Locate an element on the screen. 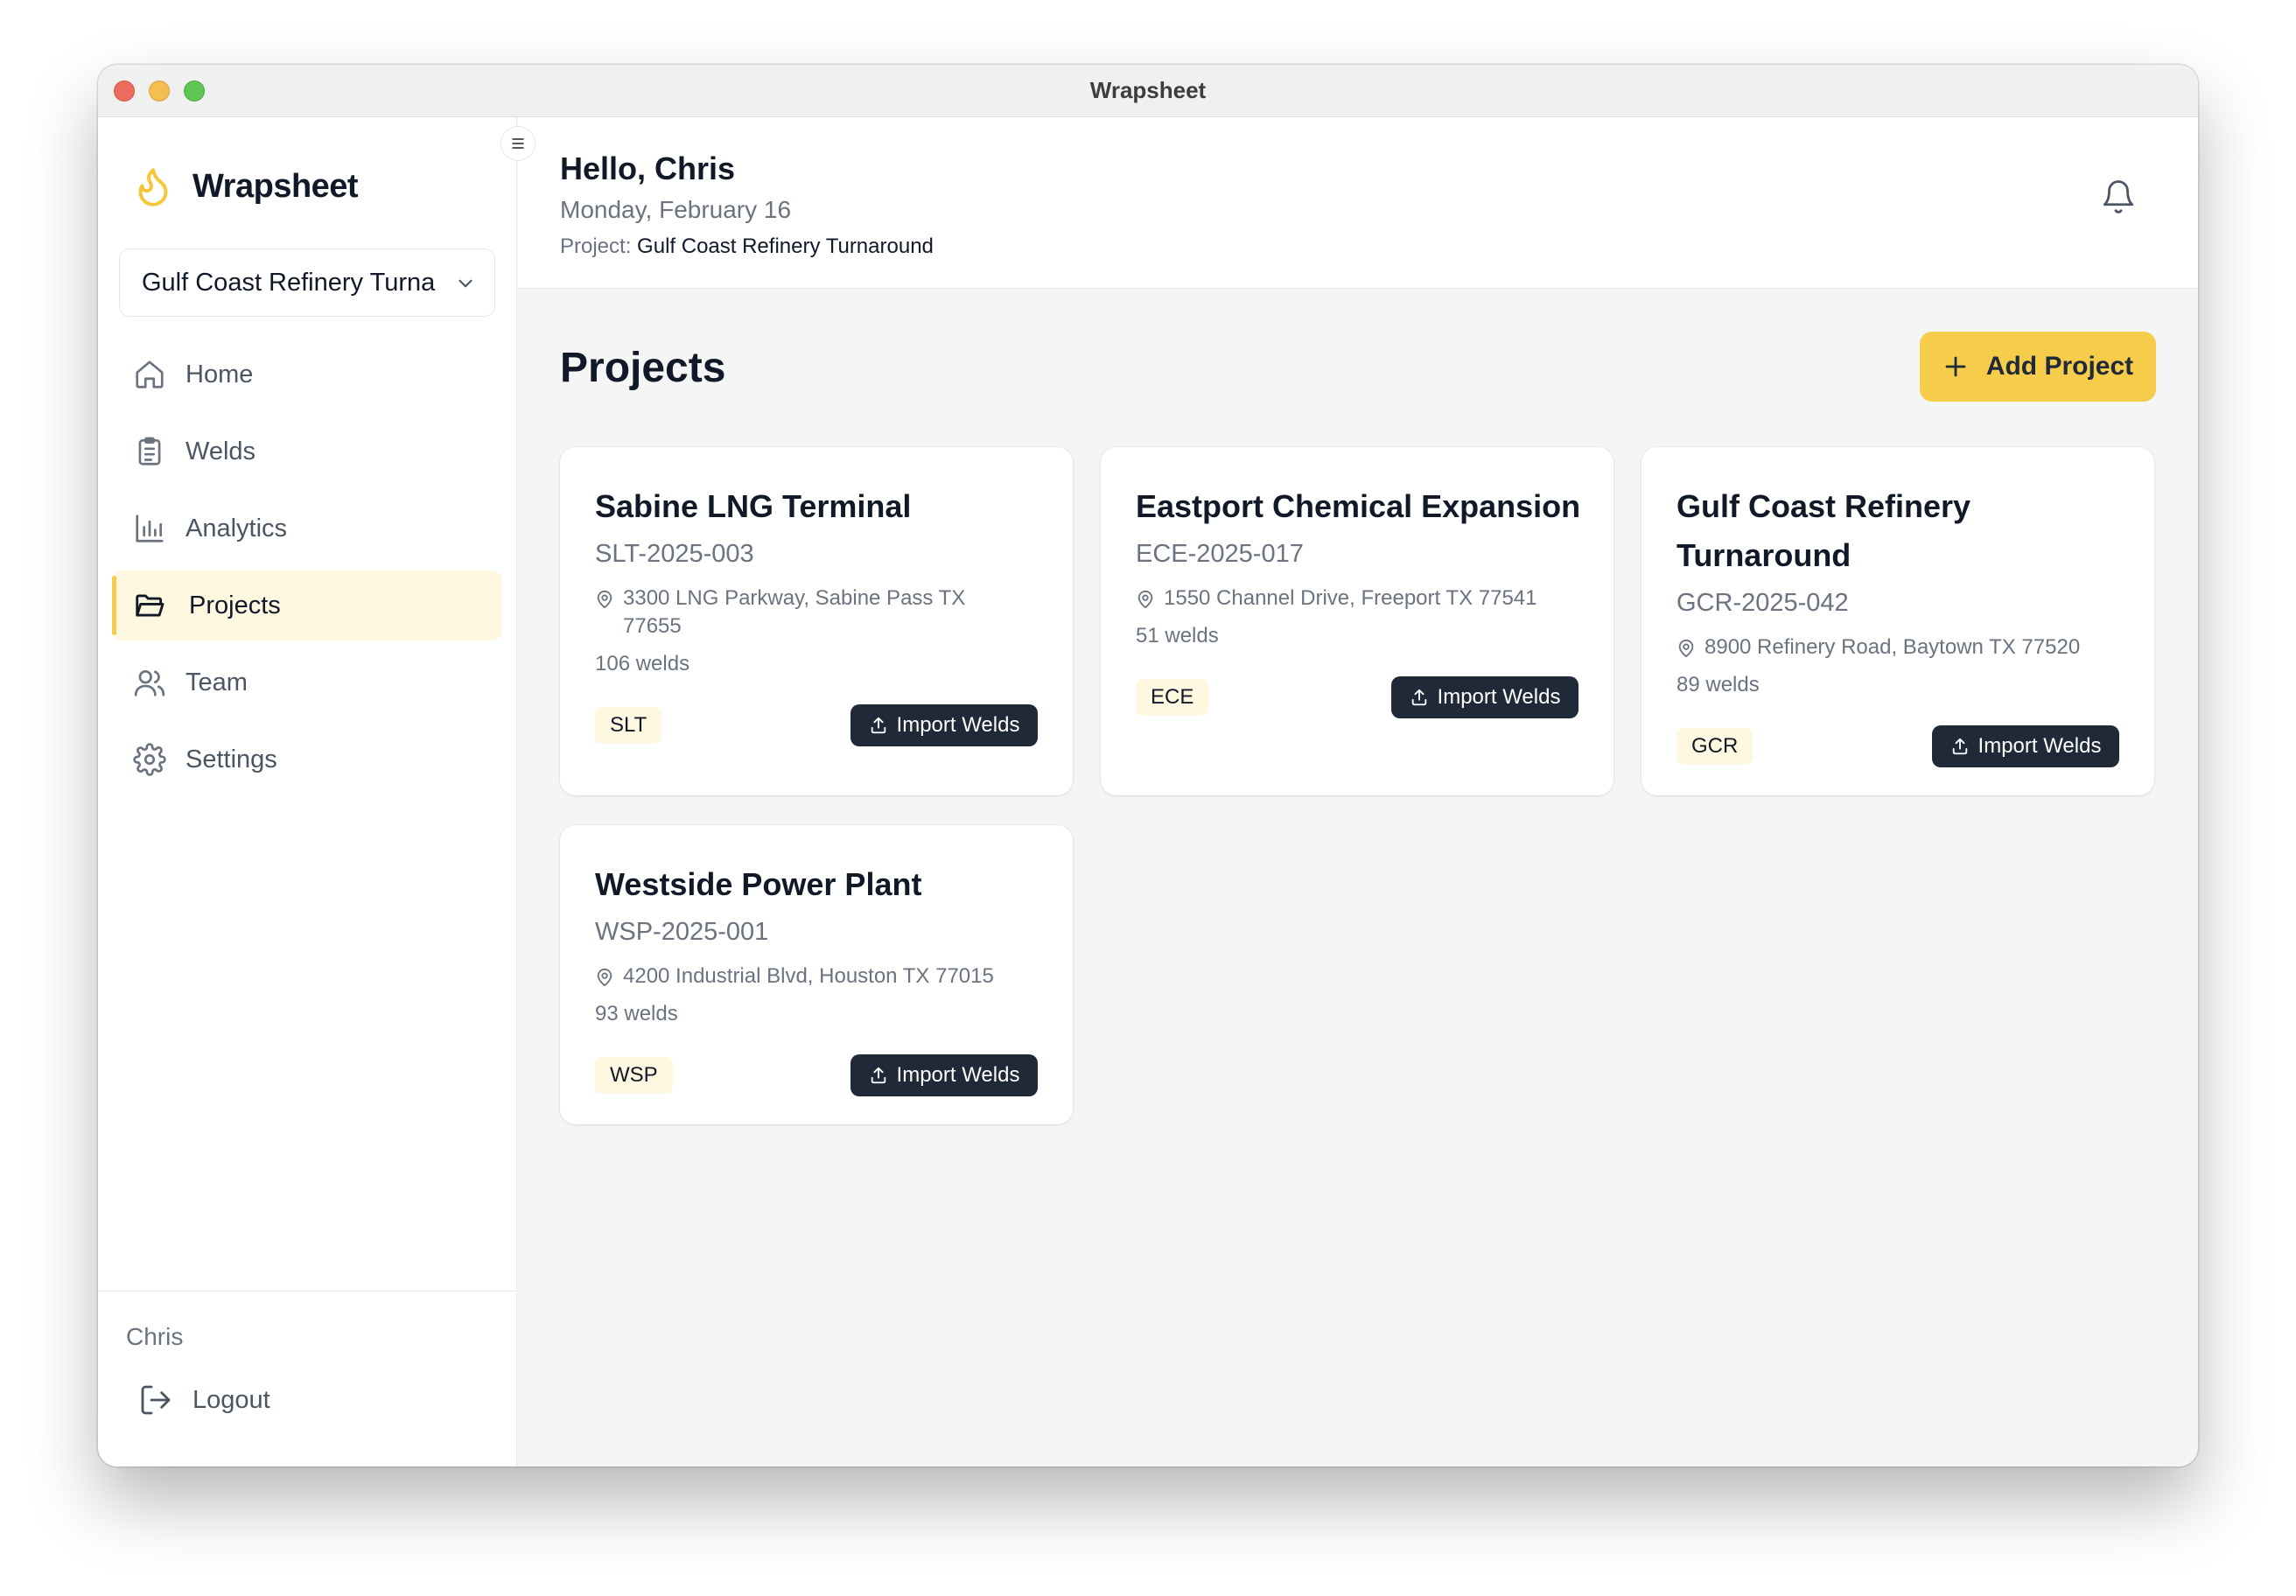 The image size is (2296, 1596). current-project: Project: Gulf Coast Refinery Turnaround is located at coordinates (747, 246).